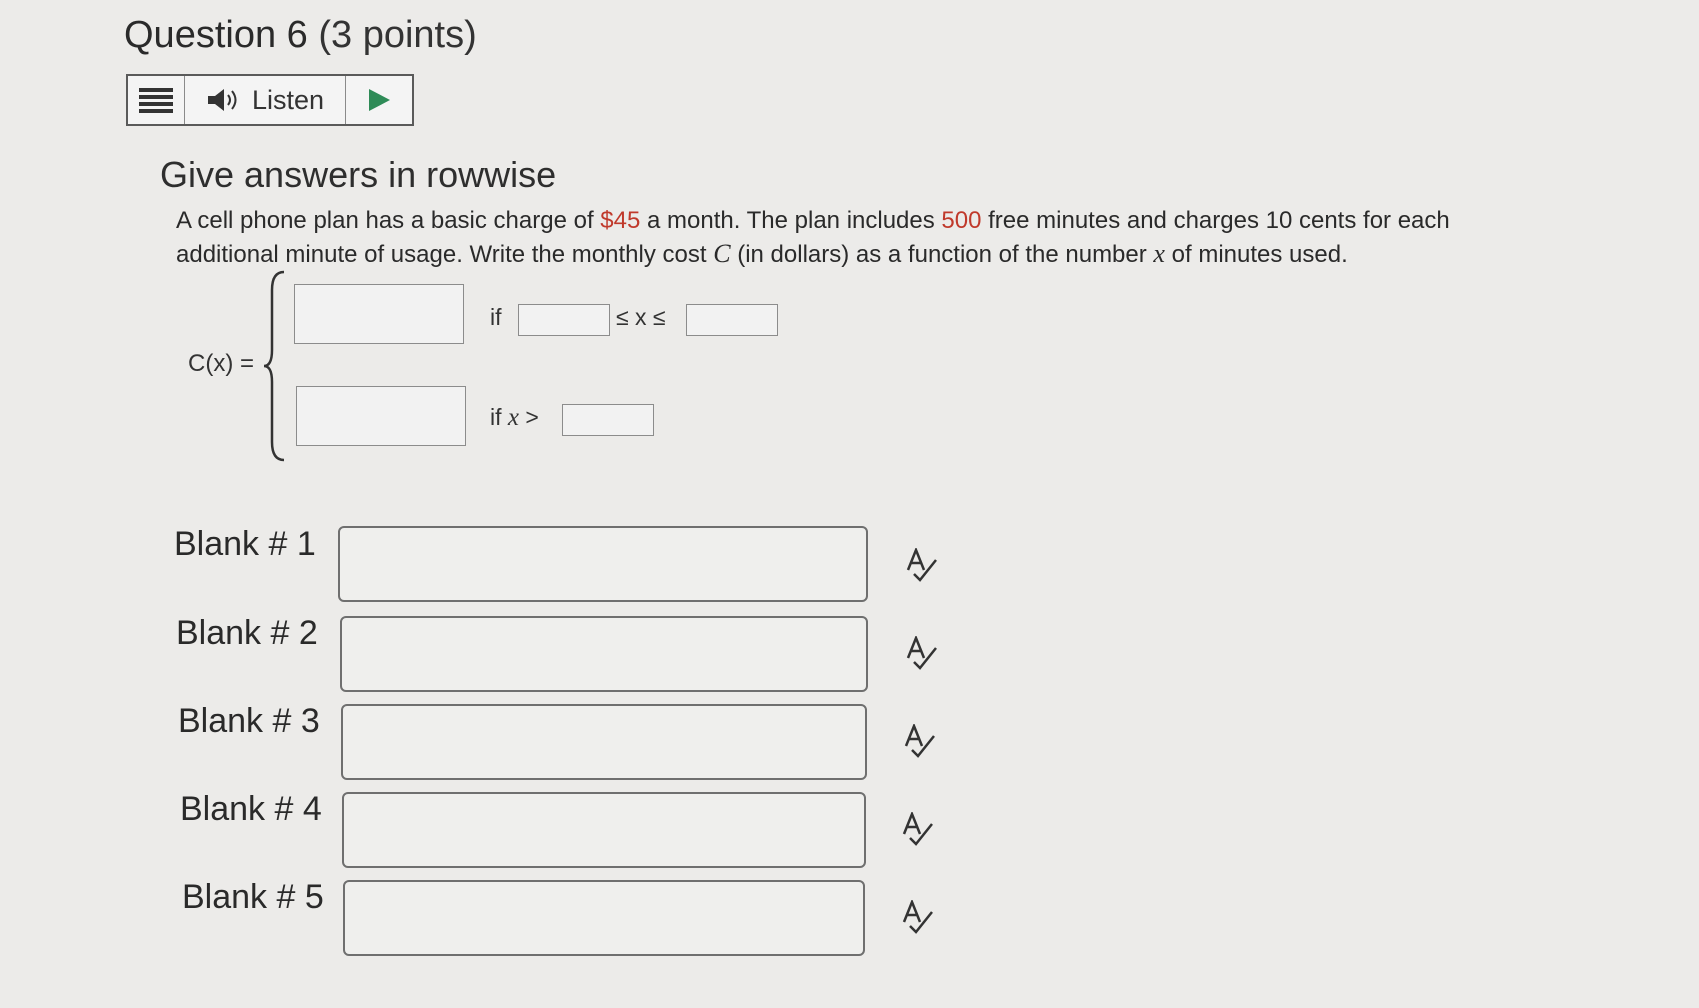  Describe the element at coordinates (397, 35) in the screenshot. I see `question-points: (3 points)` at that location.